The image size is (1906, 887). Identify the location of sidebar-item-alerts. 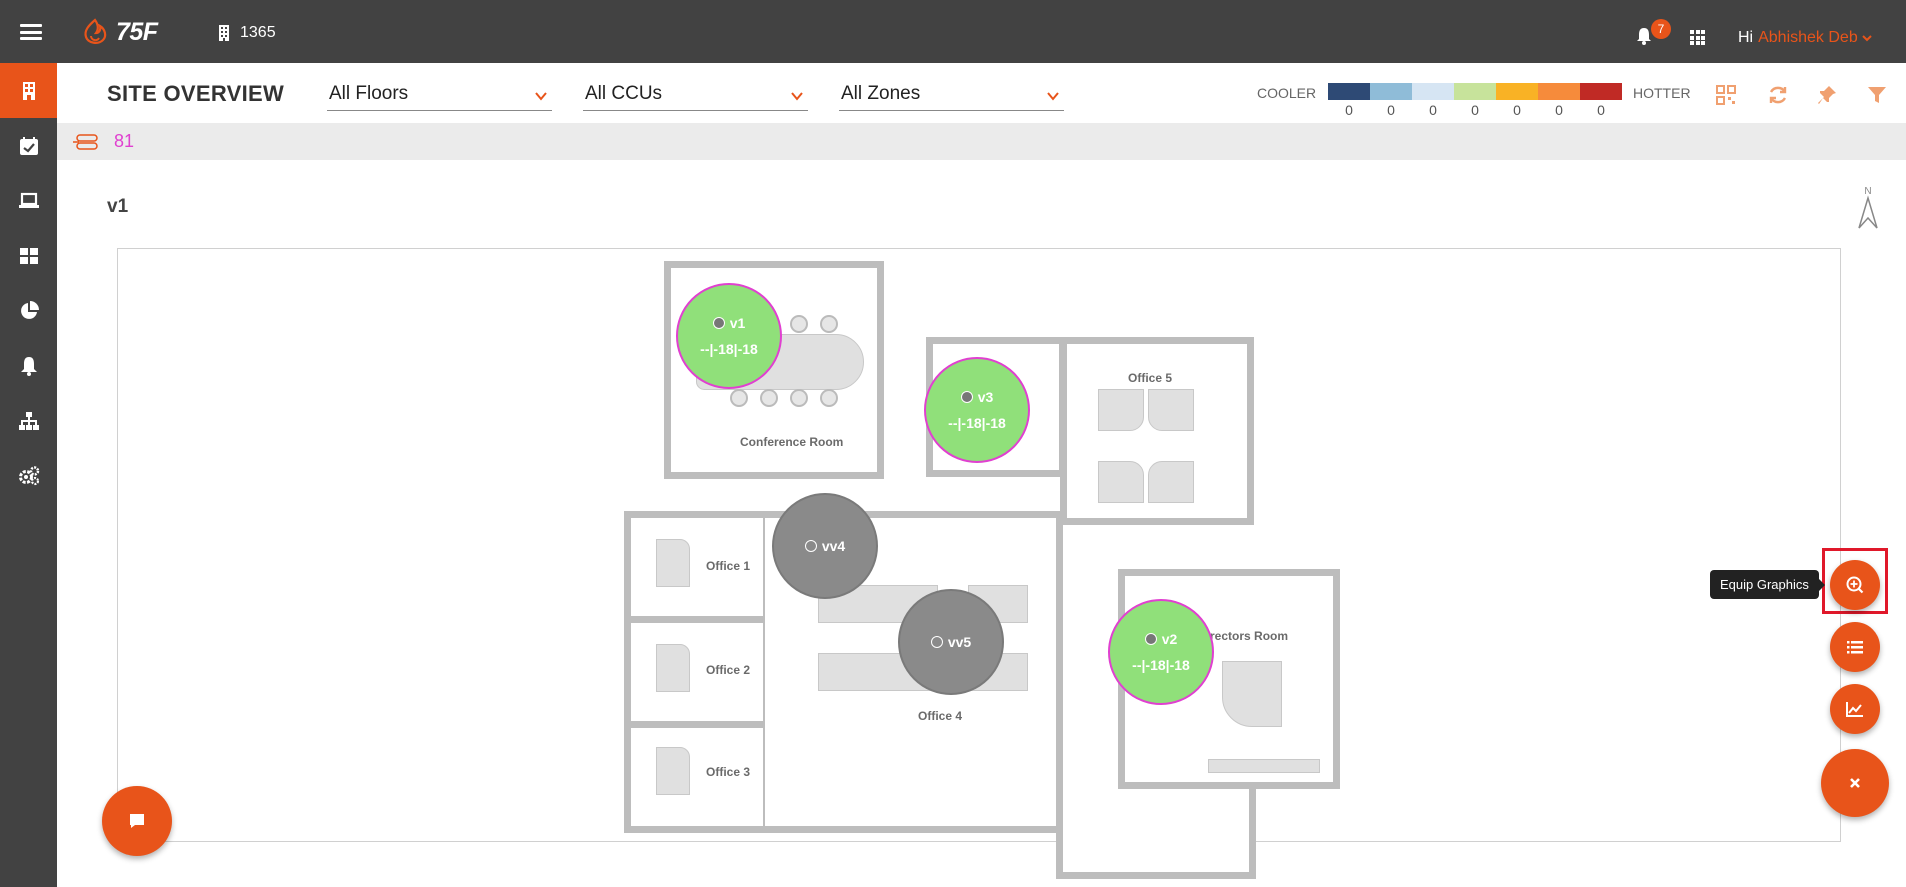
(28, 365).